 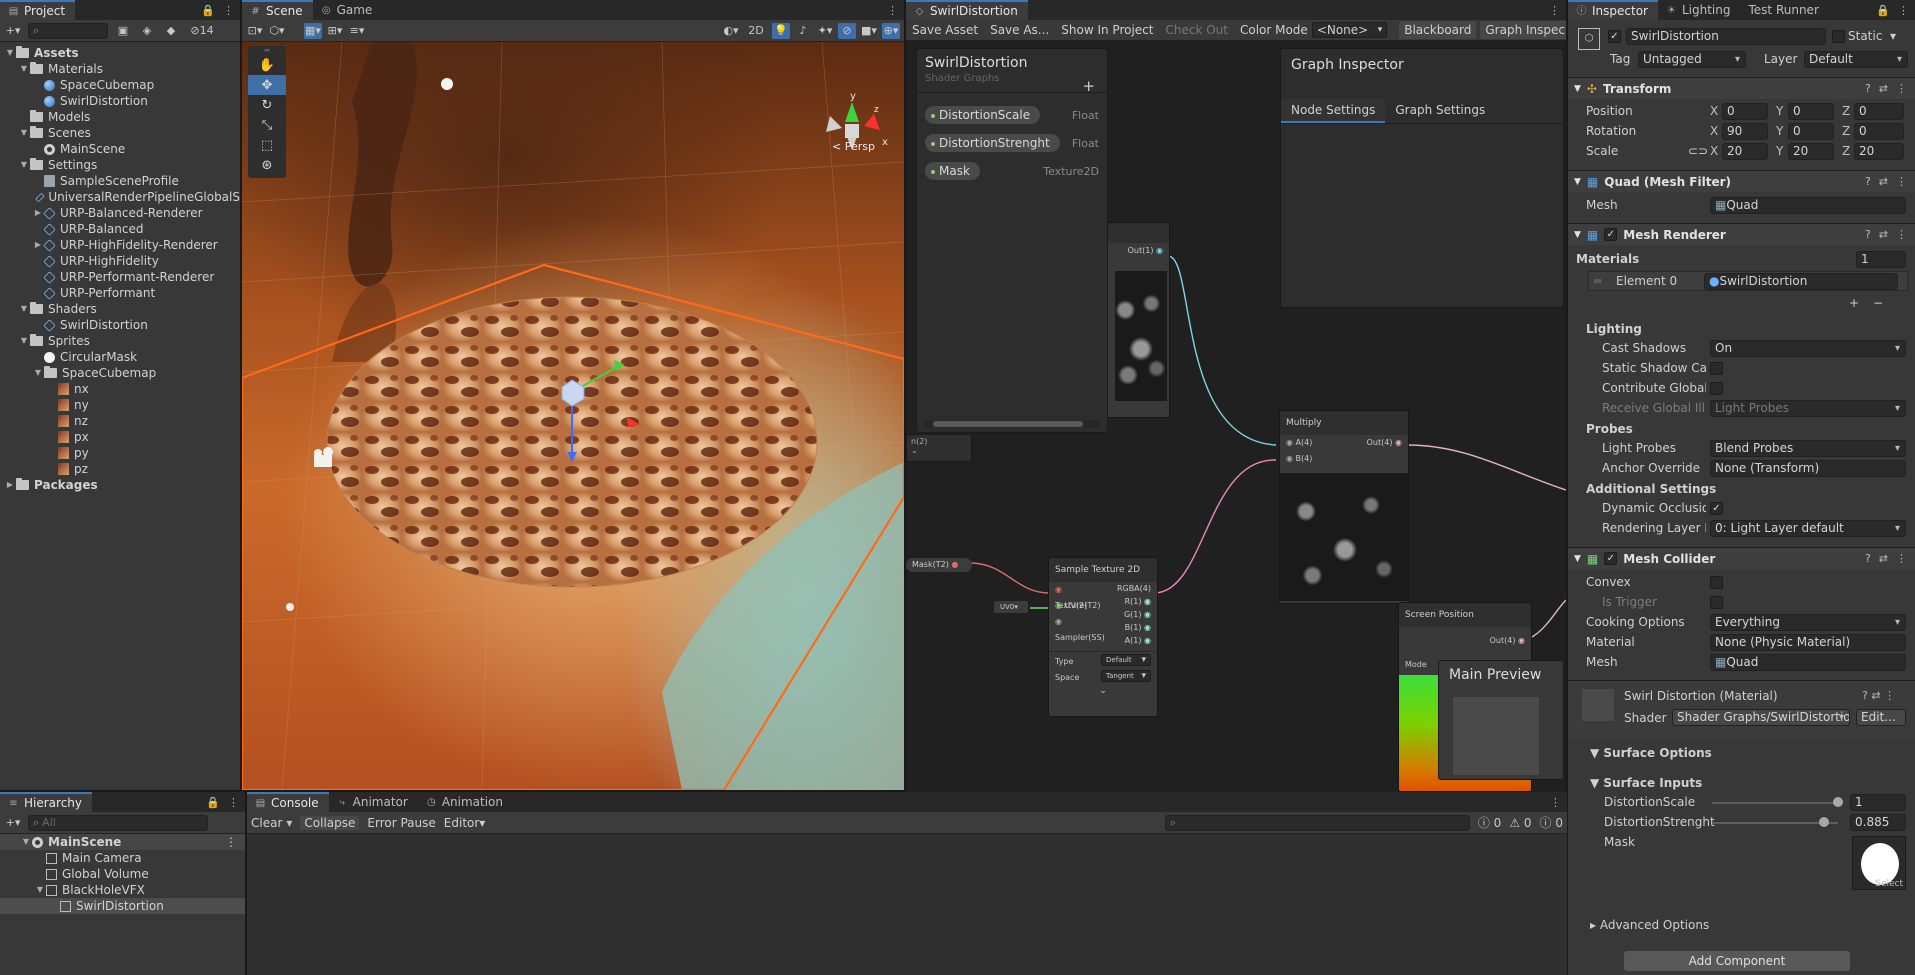 What do you see at coordinates (120, 437) in the screenshot?
I see `project-item: px` at bounding box center [120, 437].